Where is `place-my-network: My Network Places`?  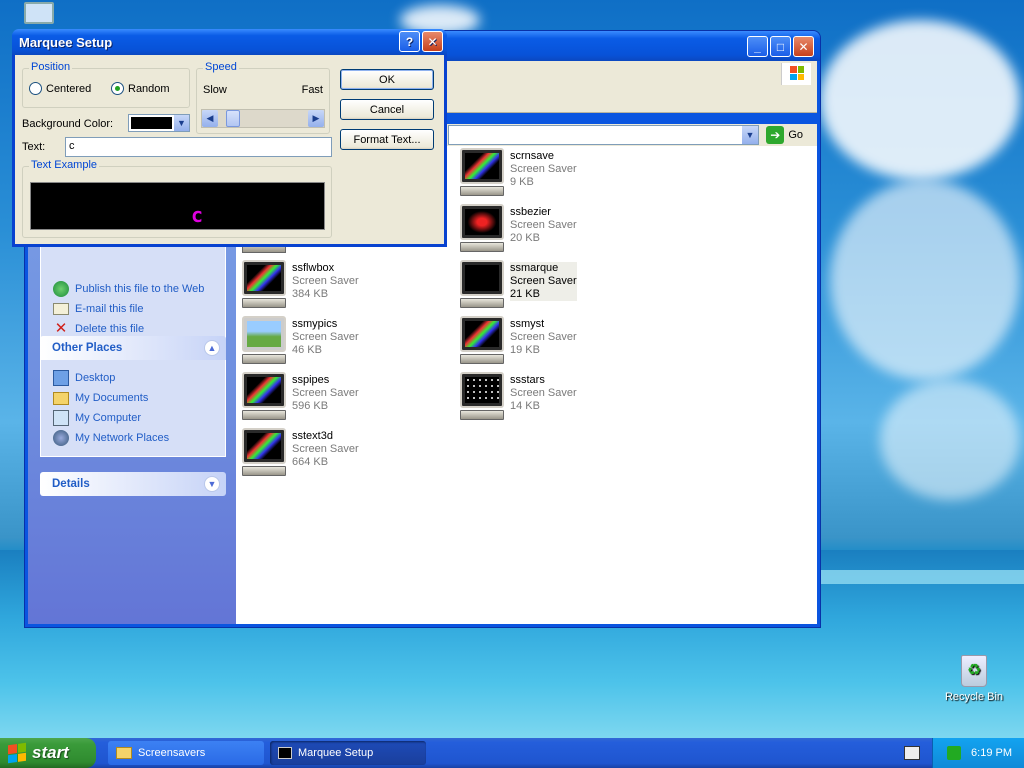 place-my-network: My Network Places is located at coordinates (134, 438).